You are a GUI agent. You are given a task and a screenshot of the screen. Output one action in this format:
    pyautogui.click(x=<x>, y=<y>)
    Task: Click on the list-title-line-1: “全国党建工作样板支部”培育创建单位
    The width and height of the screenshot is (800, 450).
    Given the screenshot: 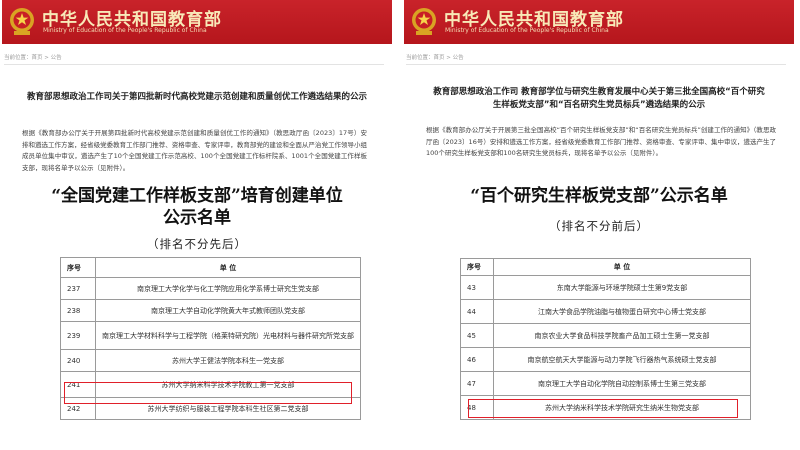 What is the action you would take?
    pyautogui.click(x=197, y=196)
    